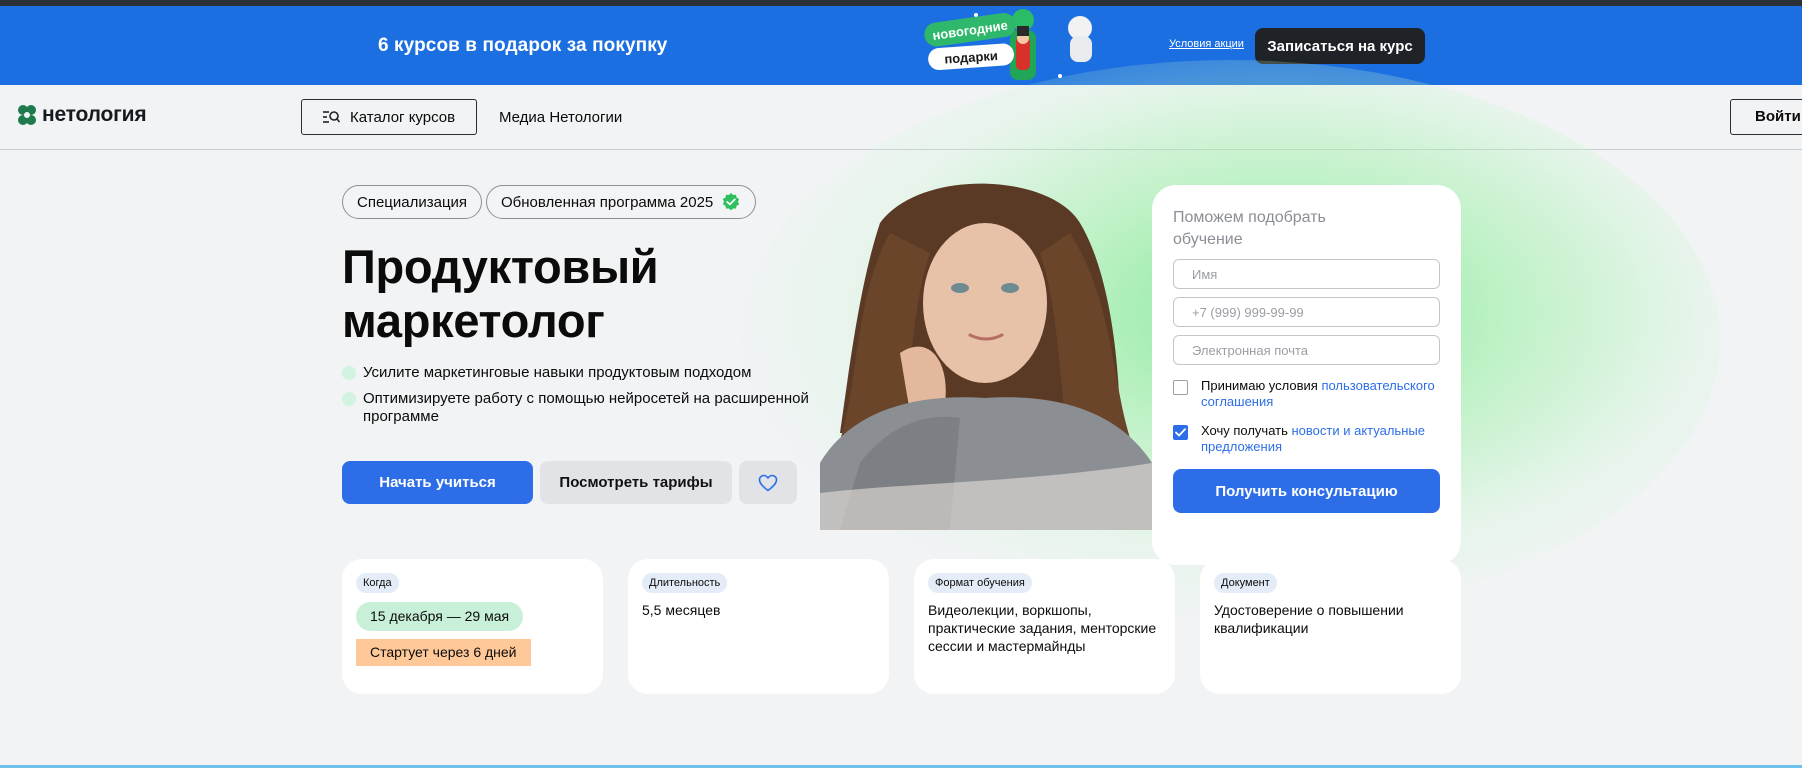 The height and width of the screenshot is (768, 1802). I want to click on chip-updated-program: Обновленная программа 2025, so click(621, 202).